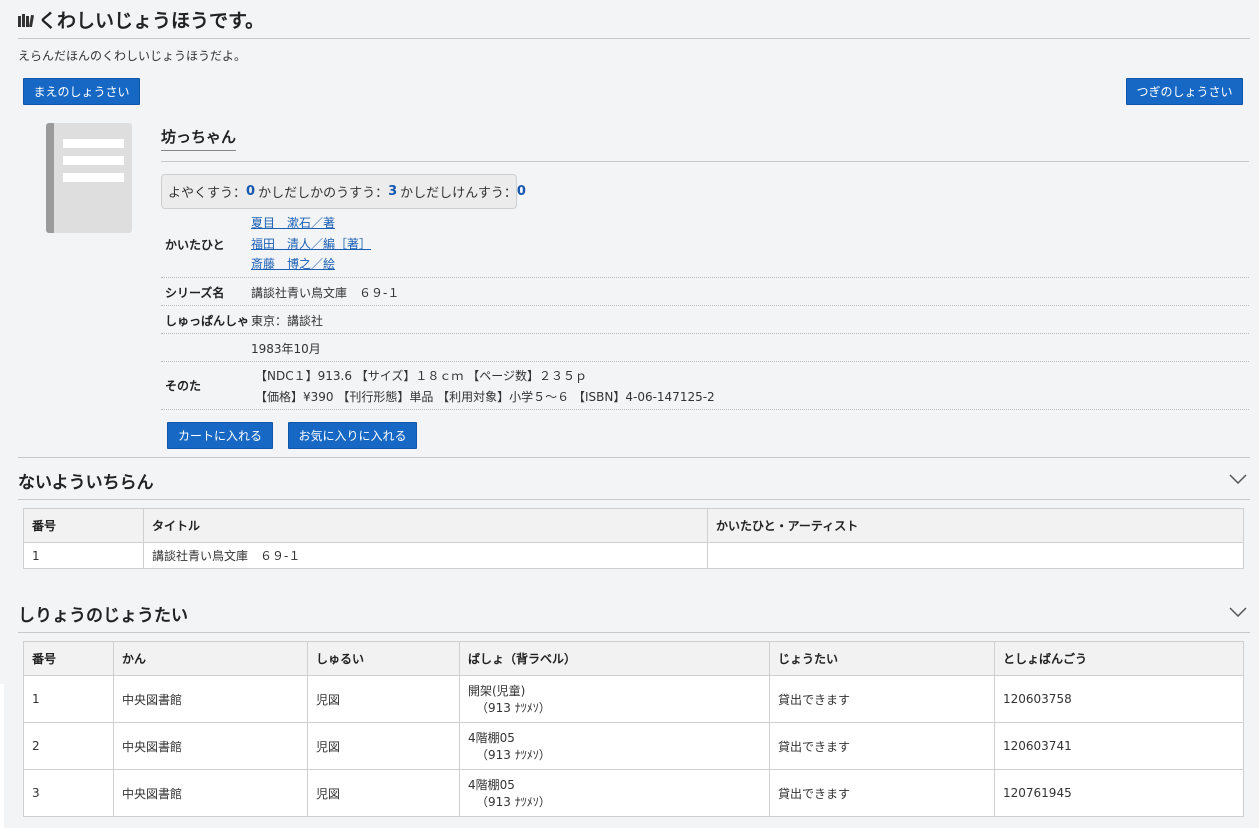 Image resolution: width=1259 pixels, height=828 pixels. I want to click on availability-counts: よやくすう： 0 かしだしかのうすう： 3 かしだしけんすう： 0, so click(343, 191).